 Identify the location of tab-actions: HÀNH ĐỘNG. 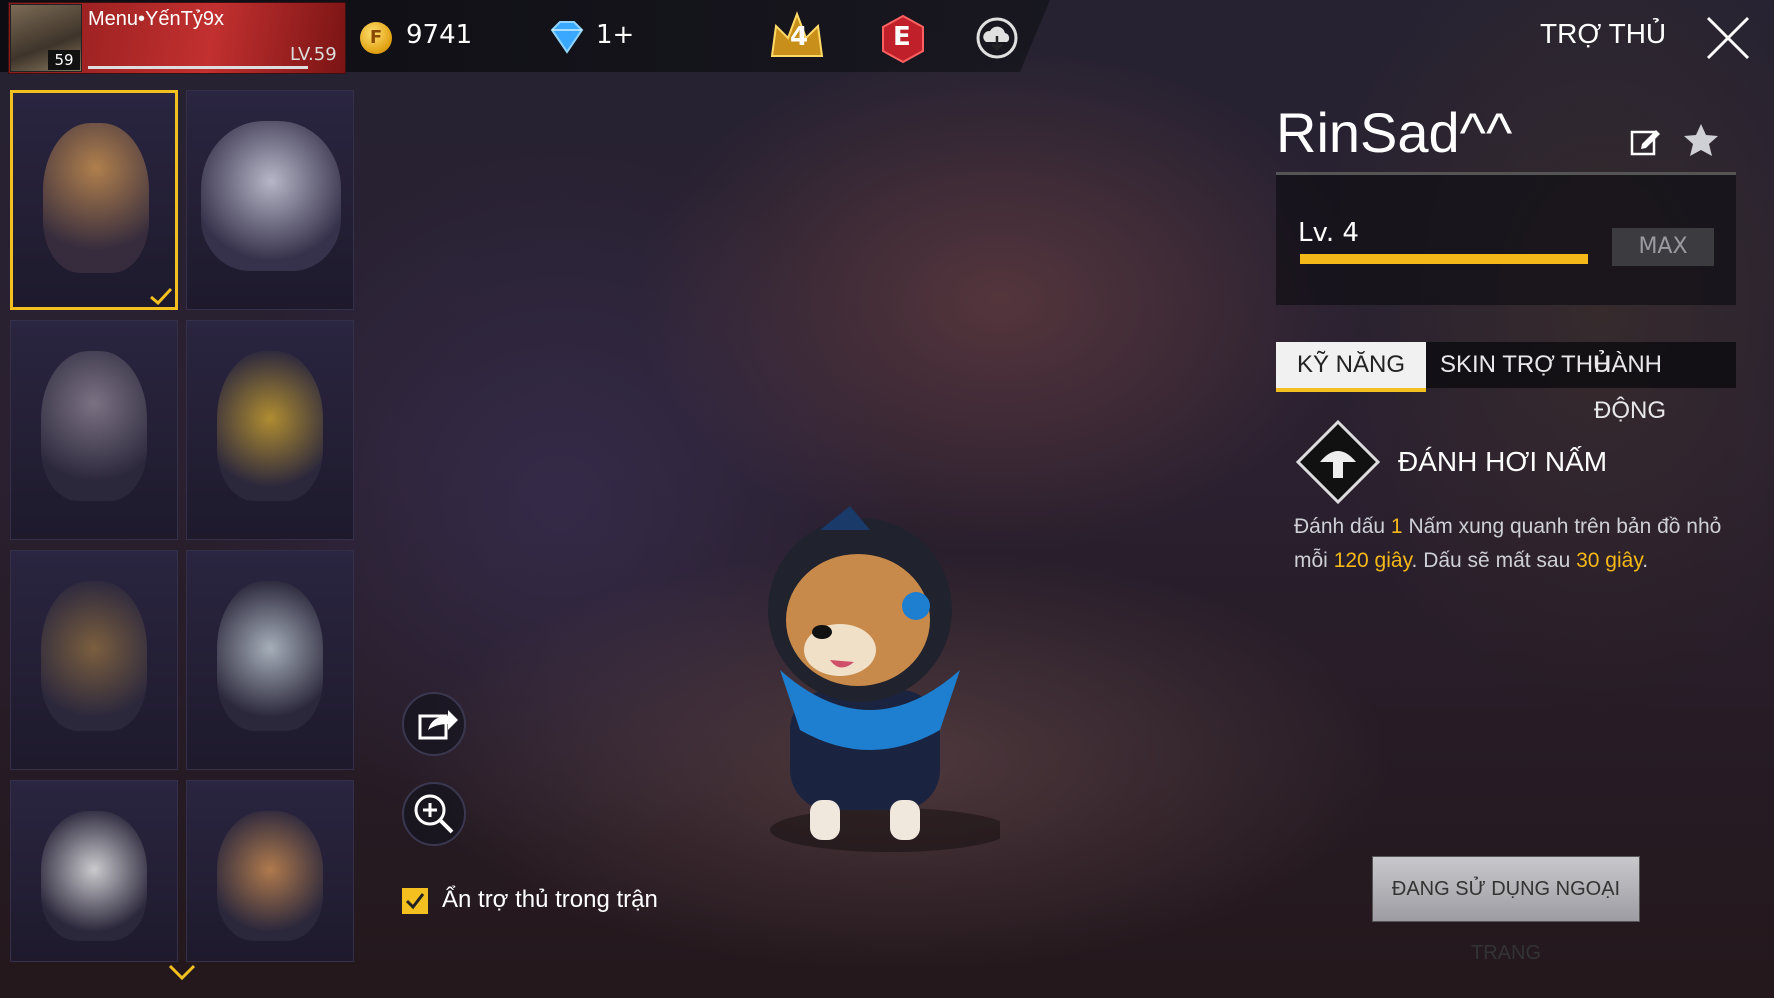
(1665, 383).